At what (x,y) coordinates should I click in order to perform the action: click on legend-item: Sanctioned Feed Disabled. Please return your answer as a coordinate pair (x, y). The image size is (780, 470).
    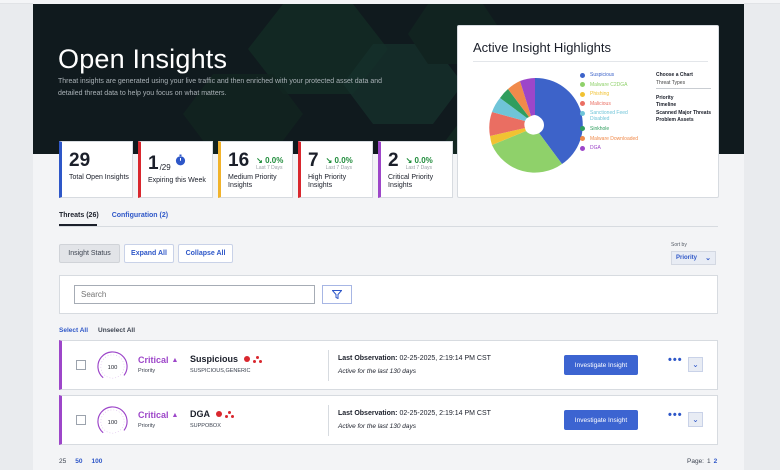
    Looking at the image, I should click on (610, 116).